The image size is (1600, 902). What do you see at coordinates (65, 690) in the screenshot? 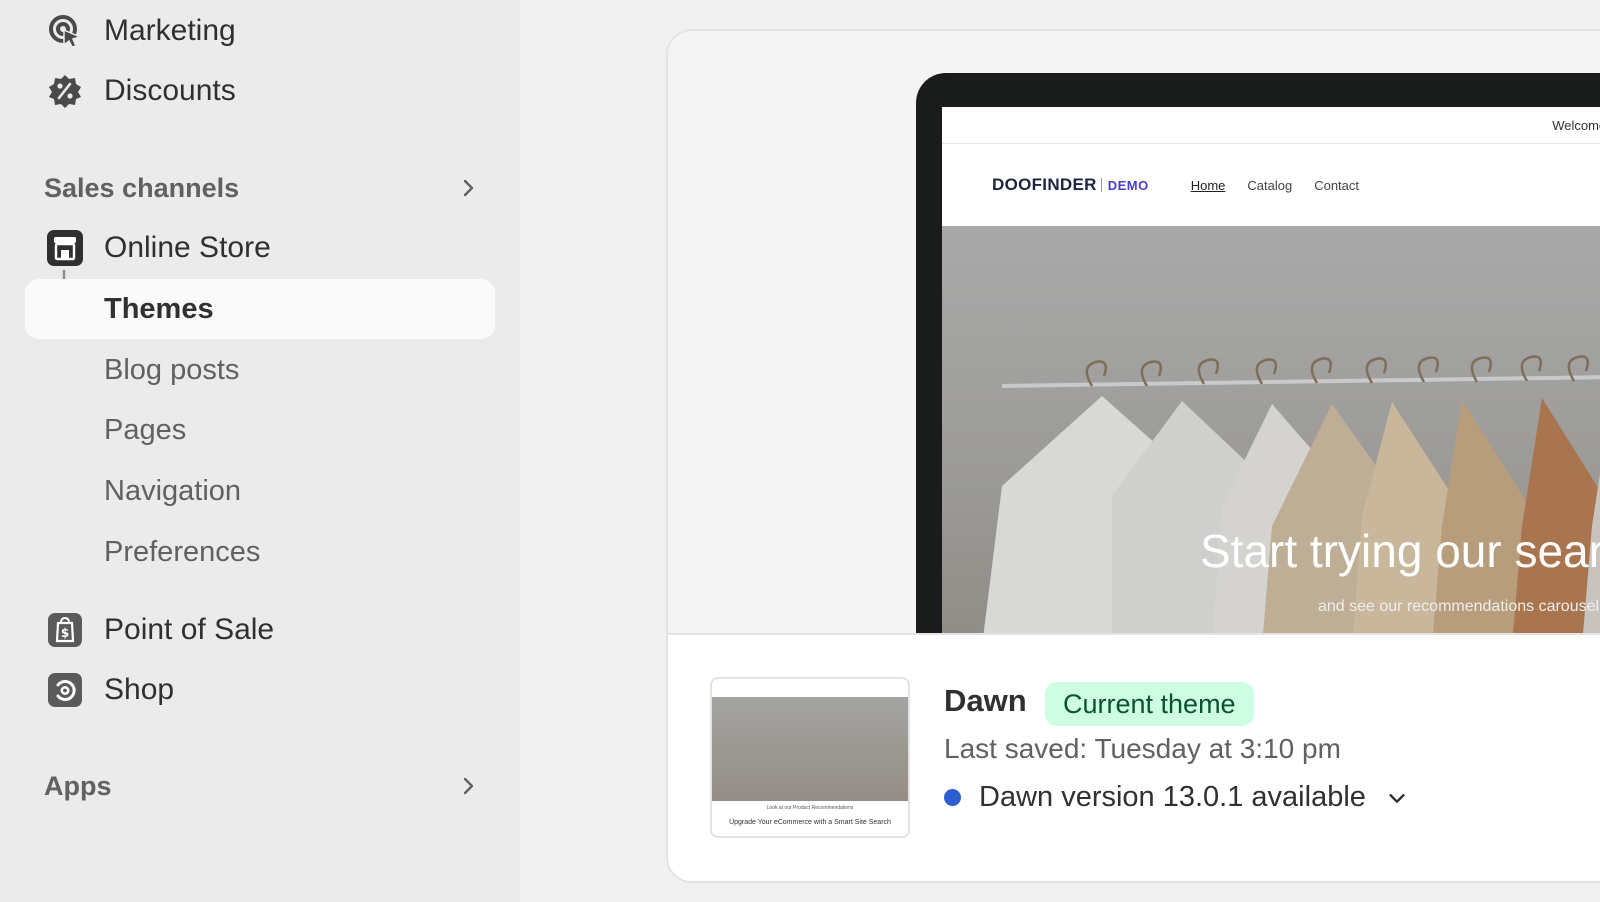
I see `shop-icon` at bounding box center [65, 690].